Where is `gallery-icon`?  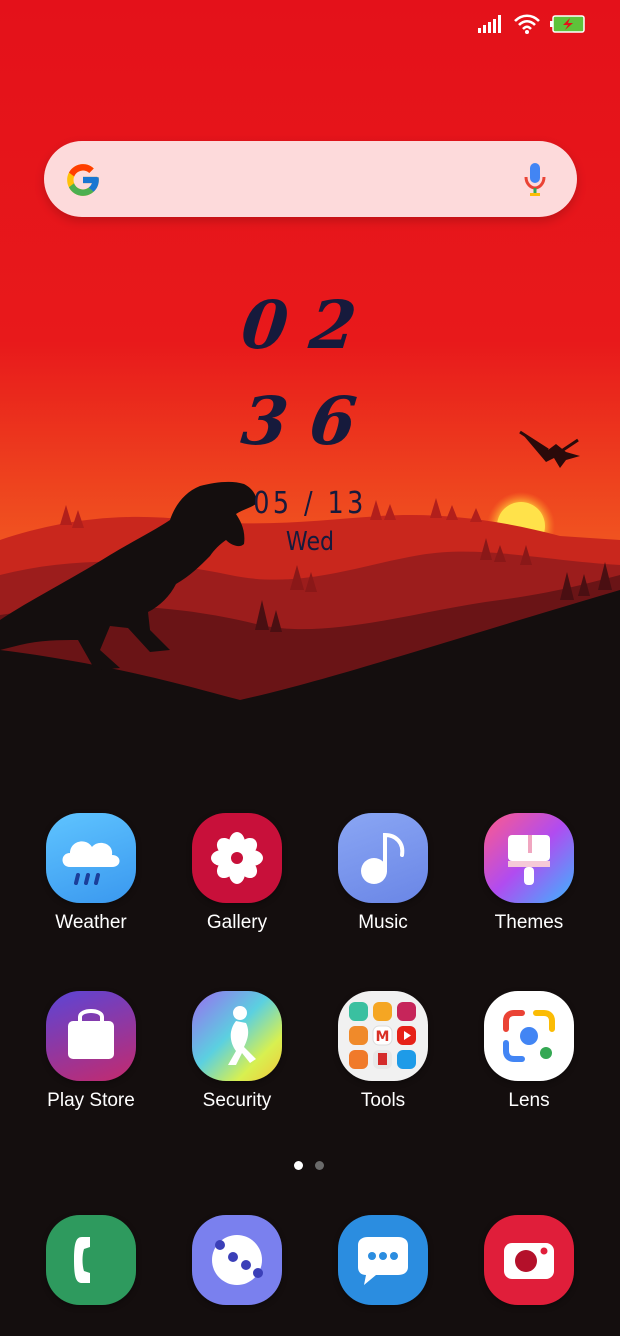
gallery-icon is located at coordinates (237, 858).